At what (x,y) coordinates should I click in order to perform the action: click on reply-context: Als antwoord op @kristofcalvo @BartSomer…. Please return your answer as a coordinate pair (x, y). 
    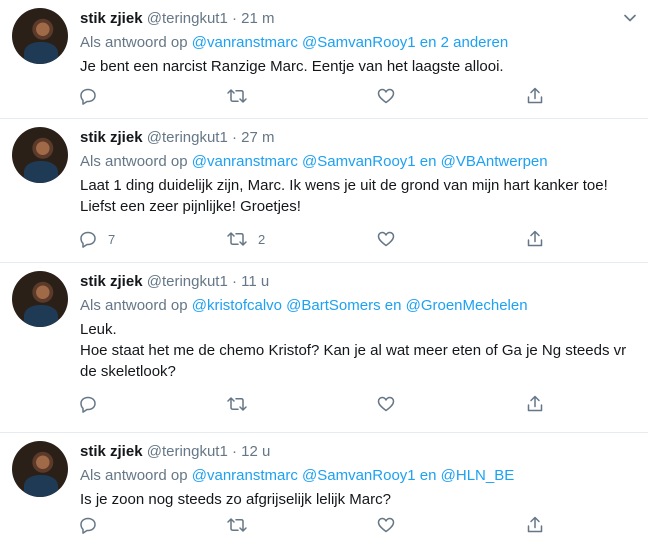
    Looking at the image, I should click on (357, 306).